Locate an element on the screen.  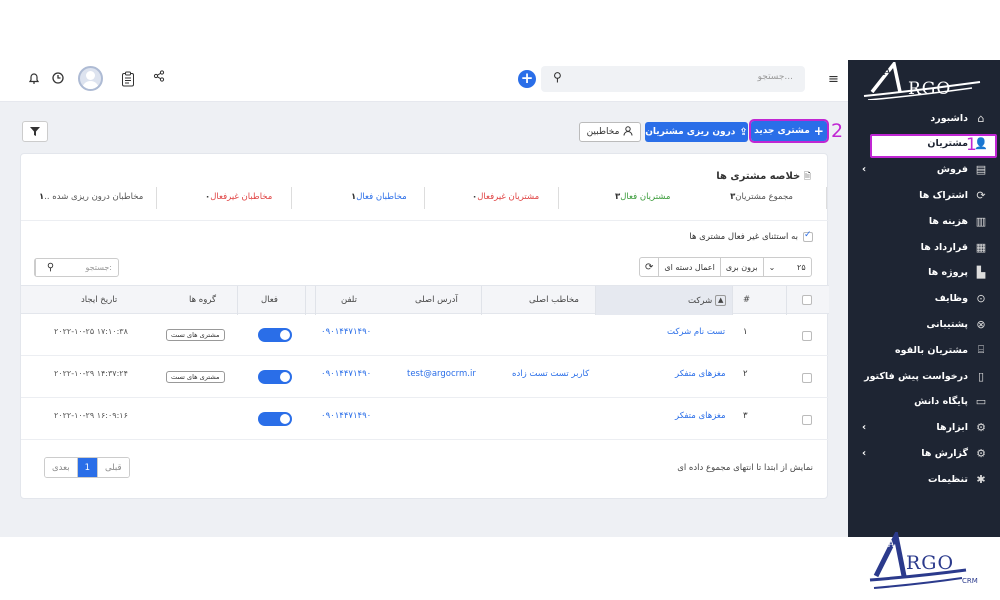
sidebar-item: ابزارها ⚙ ‹ is located at coordinates (924, 428).